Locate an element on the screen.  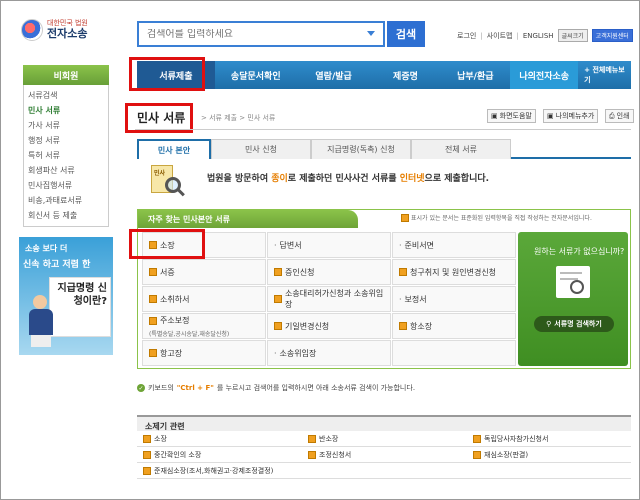
related-document-item: 독립당사자참가신청서 is located at coordinates (549, 439).